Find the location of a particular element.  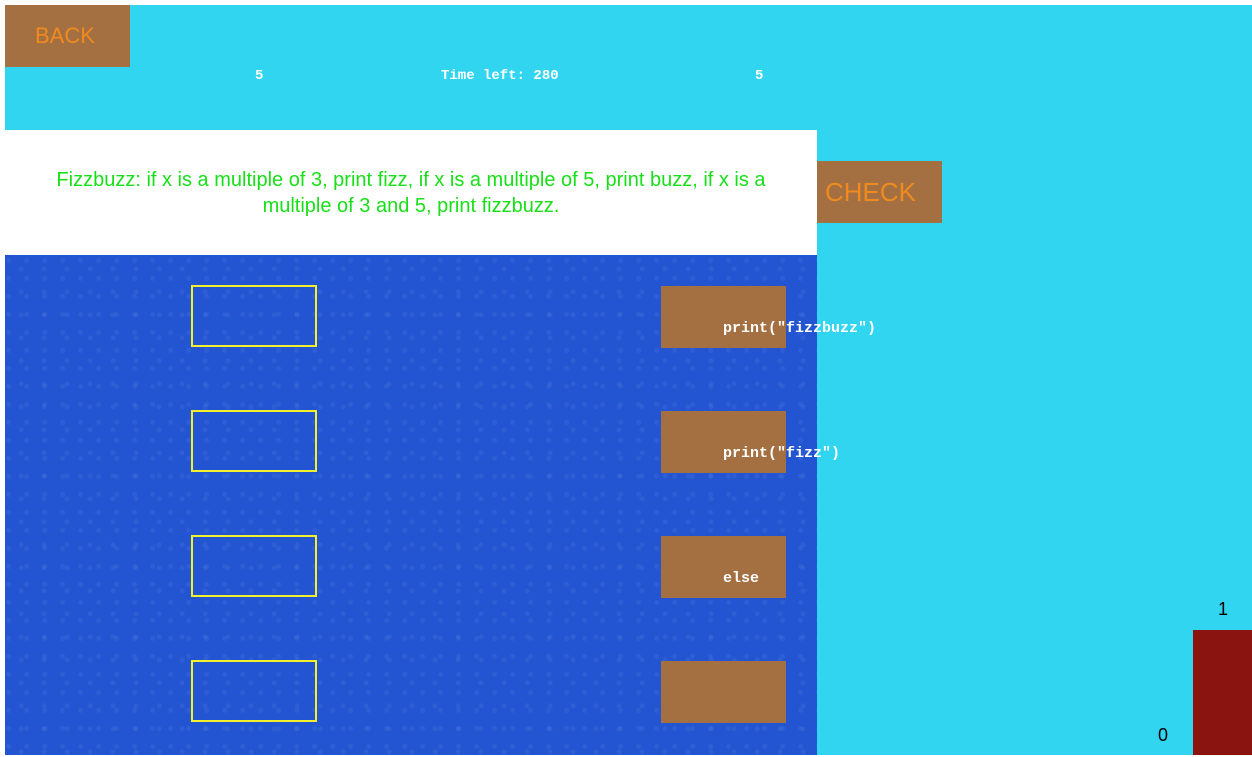

progress-bar is located at coordinates (1222, 692).